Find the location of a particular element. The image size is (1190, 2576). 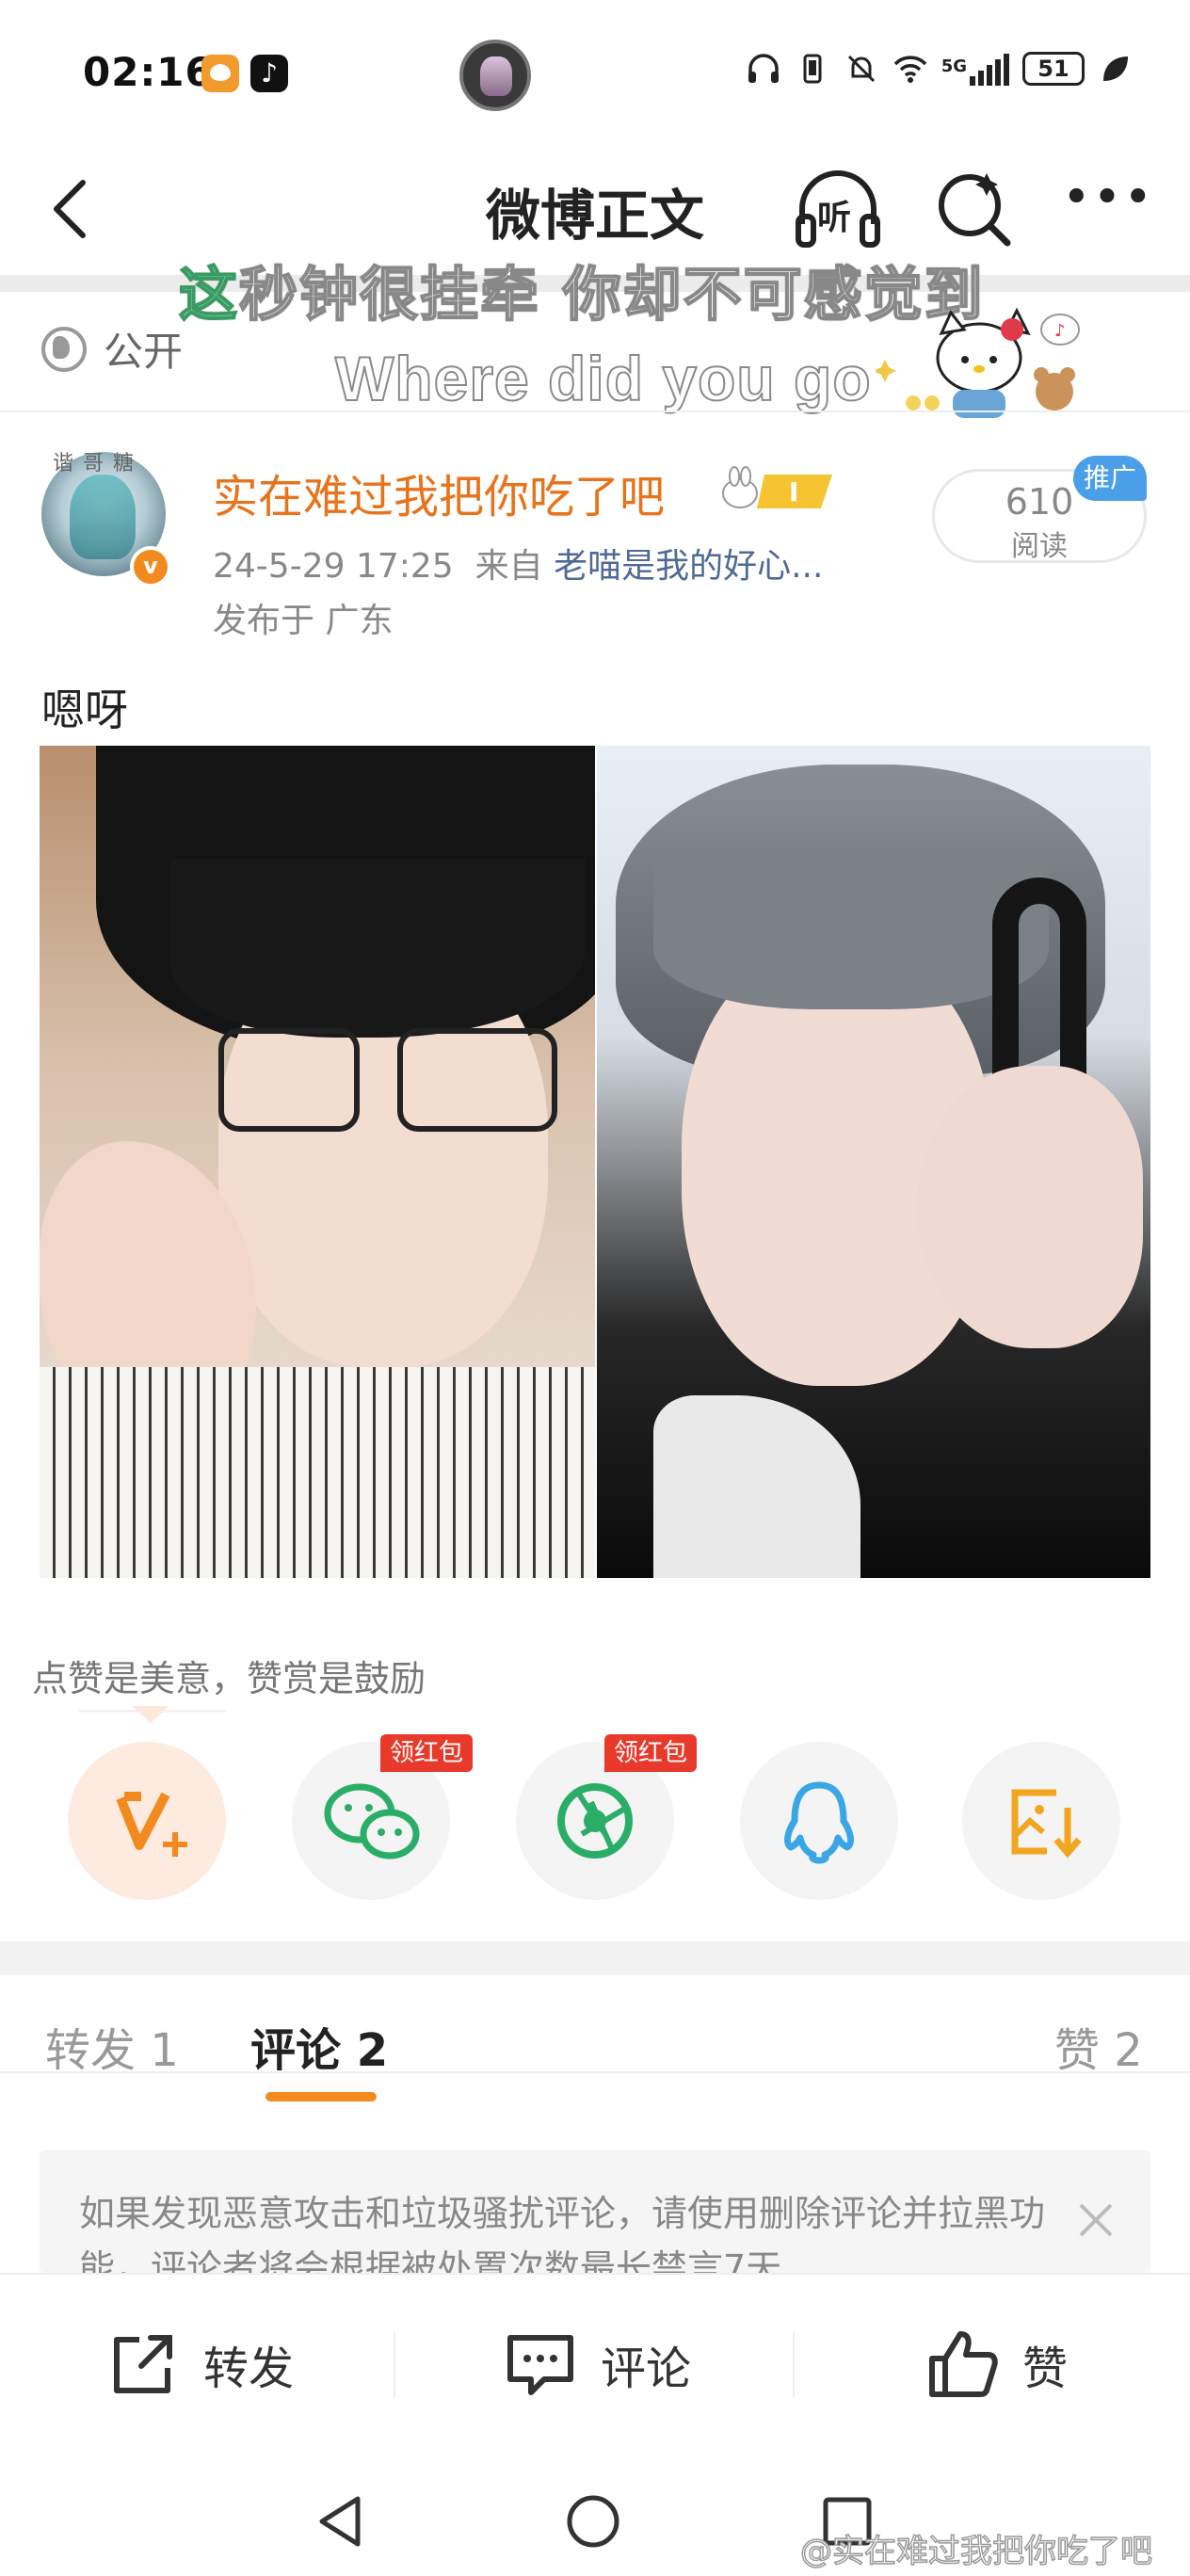

photo-hand is located at coordinates (1030, 1207).